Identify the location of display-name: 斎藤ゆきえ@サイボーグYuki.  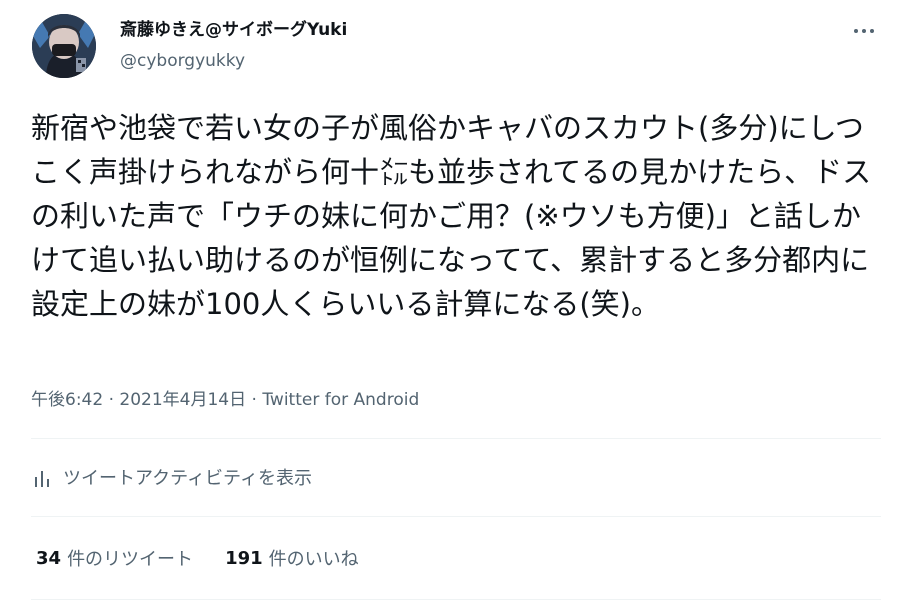
(233, 30).